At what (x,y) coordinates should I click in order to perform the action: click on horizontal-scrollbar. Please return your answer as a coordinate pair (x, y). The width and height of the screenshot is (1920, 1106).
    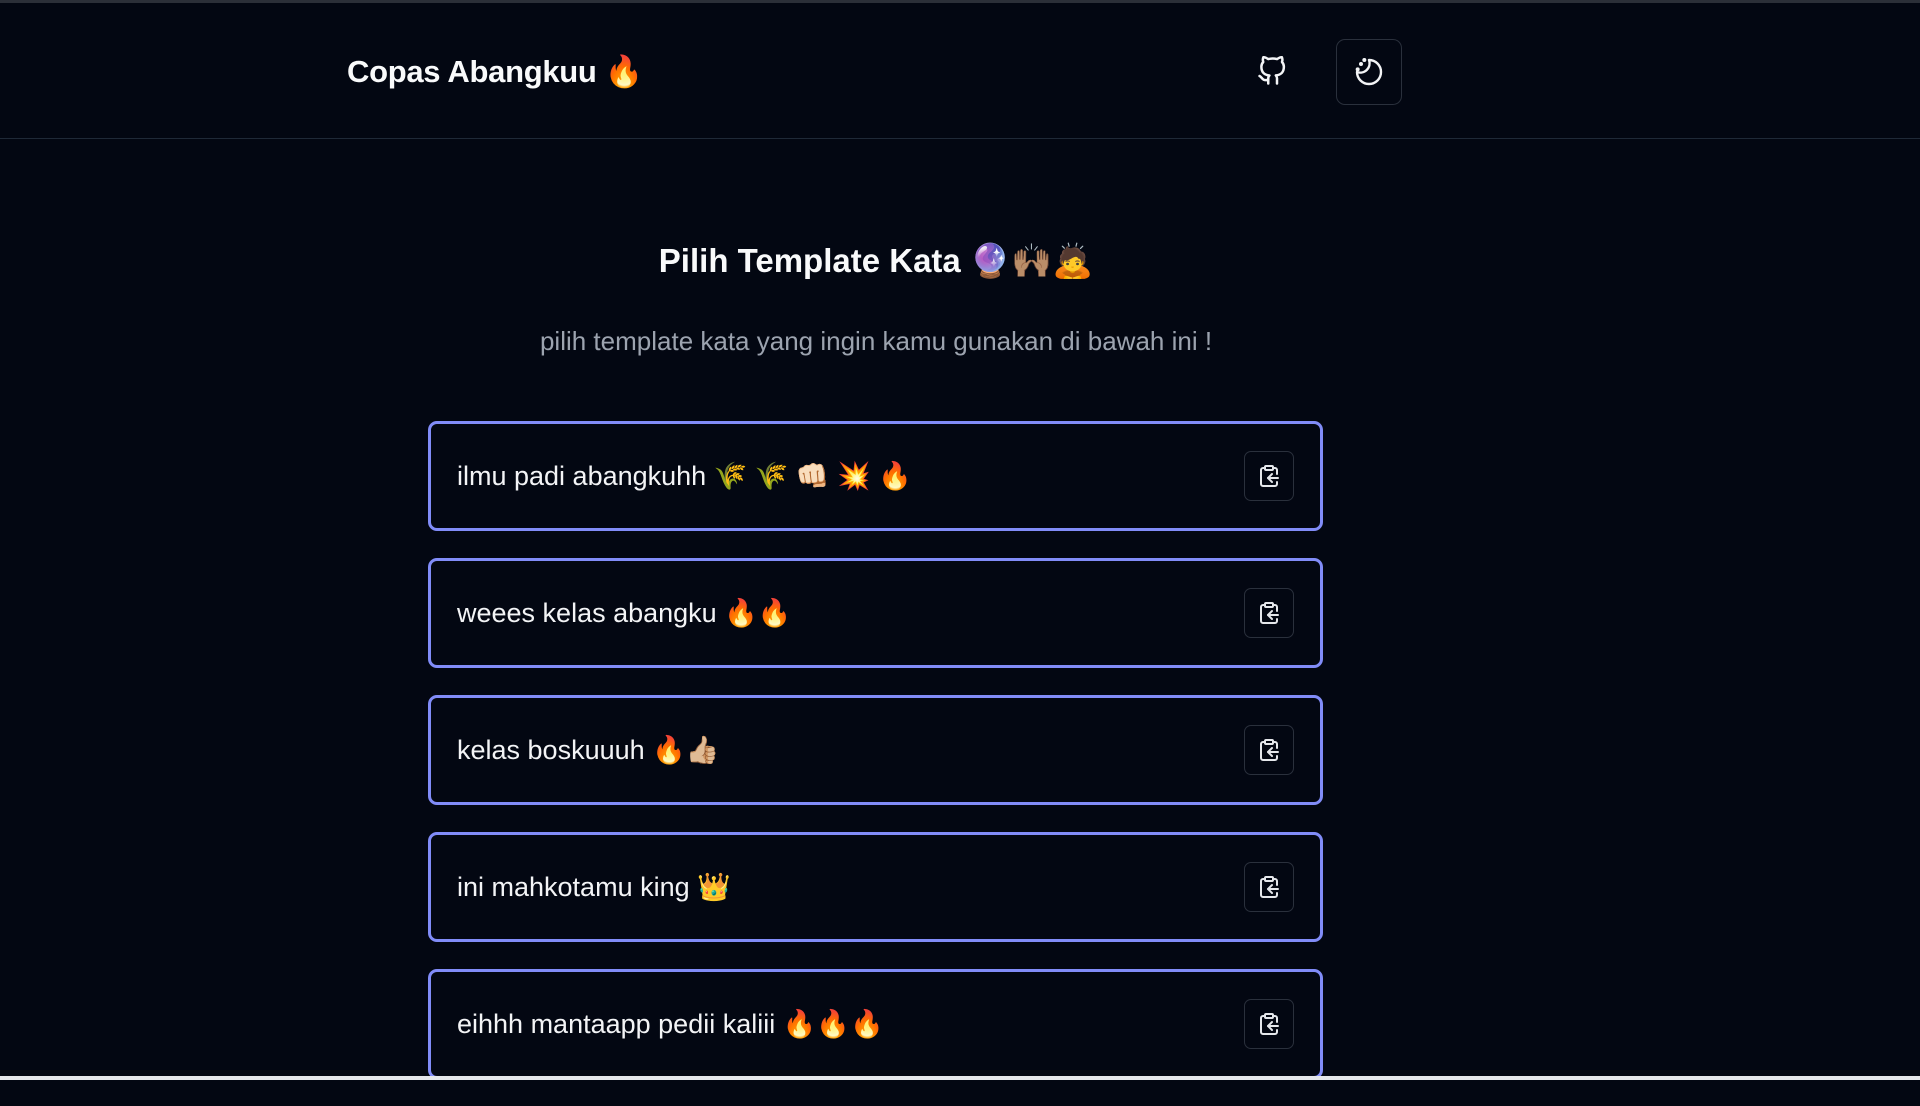
    Looking at the image, I should click on (960, 1078).